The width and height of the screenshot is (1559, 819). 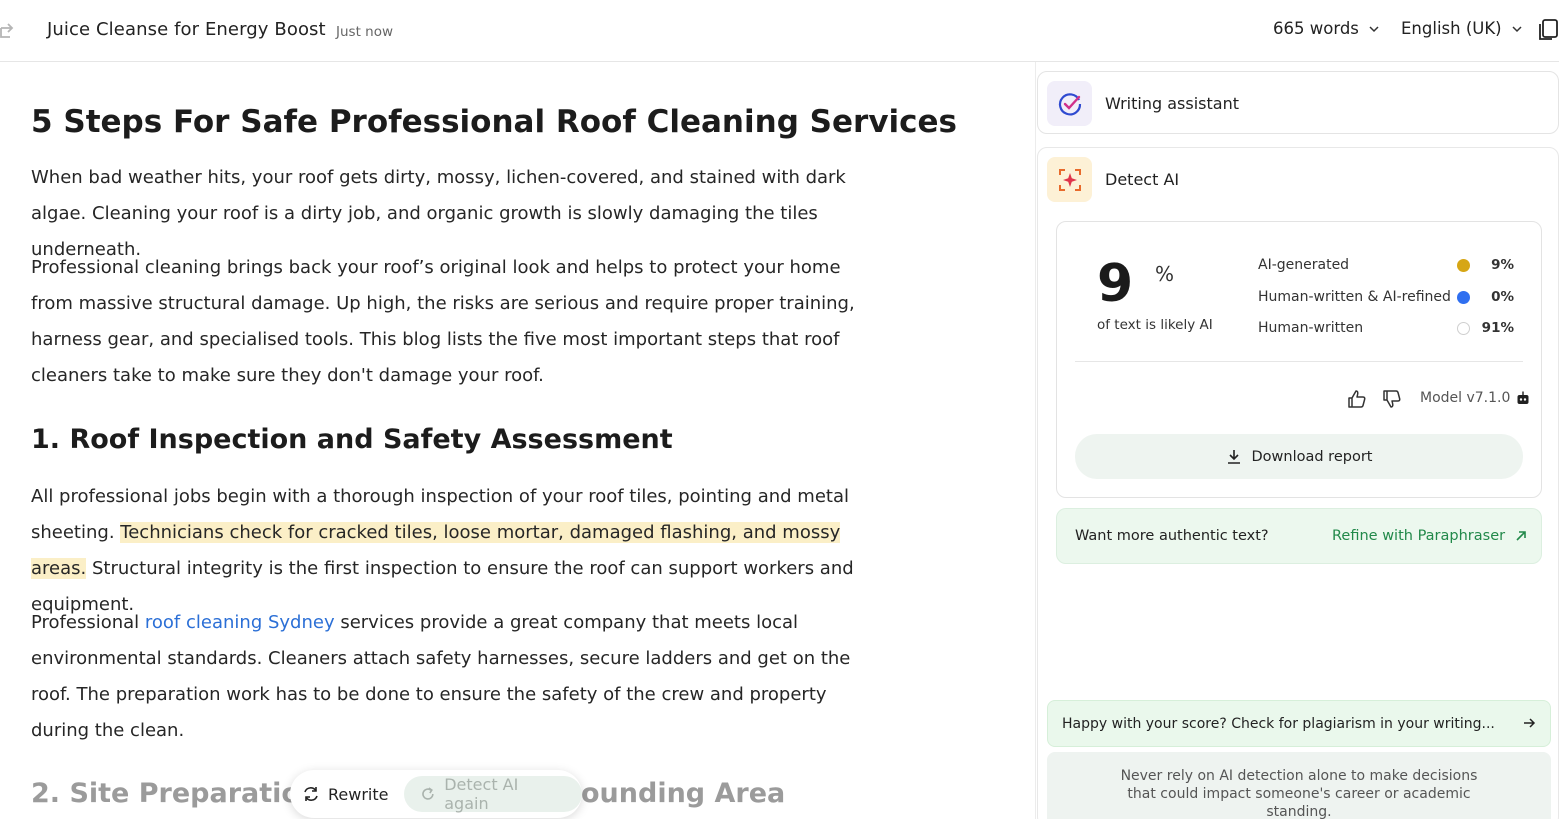 What do you see at coordinates (311, 794) in the screenshot?
I see `refresh-icon` at bounding box center [311, 794].